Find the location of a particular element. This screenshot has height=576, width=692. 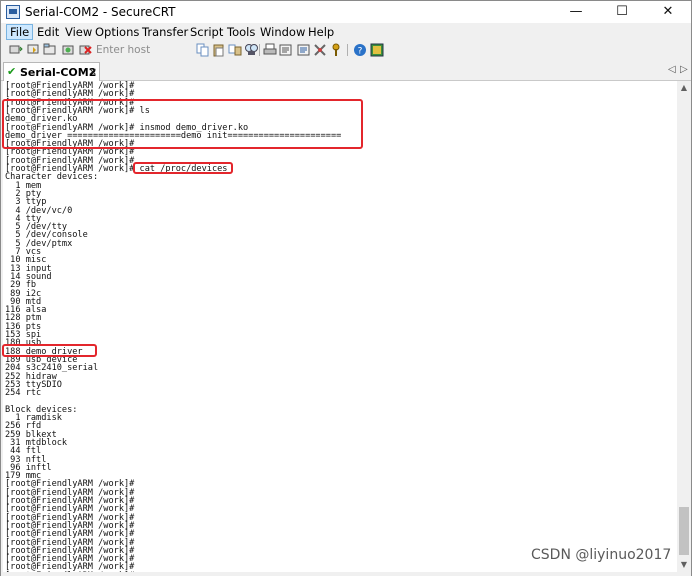

disconnect-icon is located at coordinates (86, 50).